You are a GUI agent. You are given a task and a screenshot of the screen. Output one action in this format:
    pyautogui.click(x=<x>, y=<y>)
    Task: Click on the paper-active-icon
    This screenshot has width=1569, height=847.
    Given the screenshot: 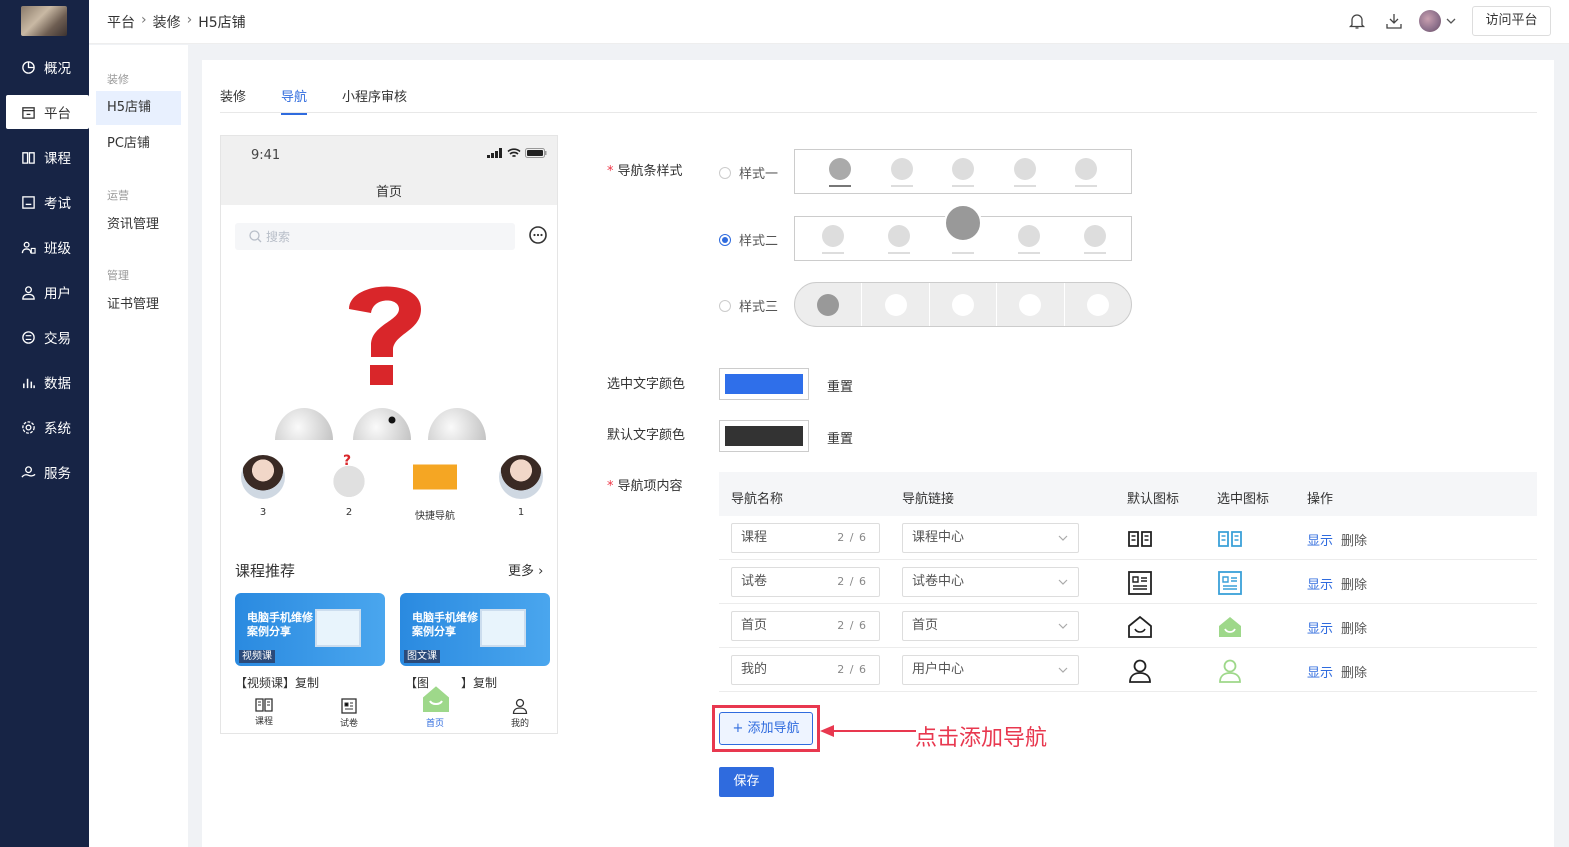 What is the action you would take?
    pyautogui.click(x=1230, y=583)
    